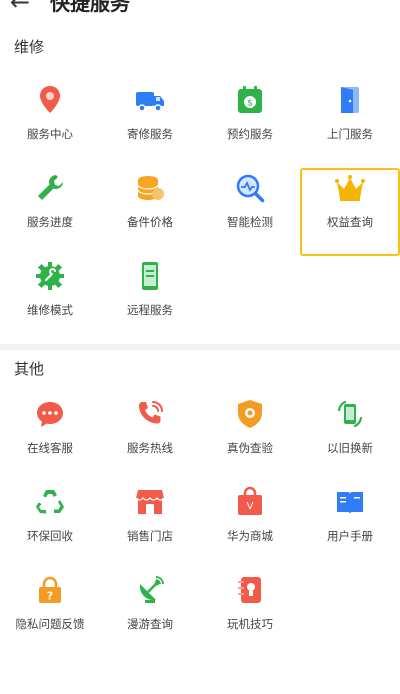 Image resolution: width=400 pixels, height=694 pixels. Describe the element at coordinates (150, 590) in the screenshot. I see `satellite-icon` at that location.